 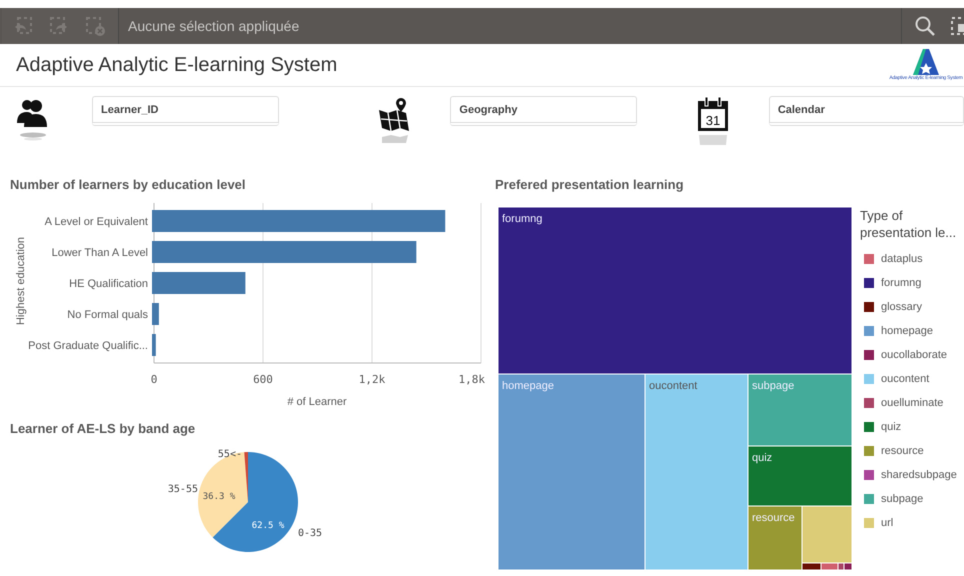 I want to click on search-icon, so click(x=925, y=26).